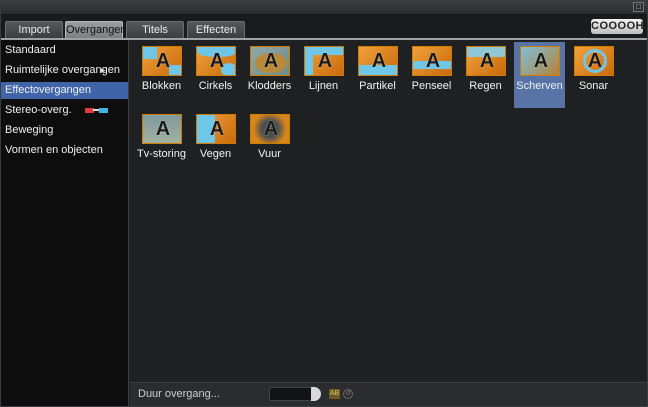 This screenshot has width=648, height=407. I want to click on transition-blokken: A Blokken, so click(161, 75).